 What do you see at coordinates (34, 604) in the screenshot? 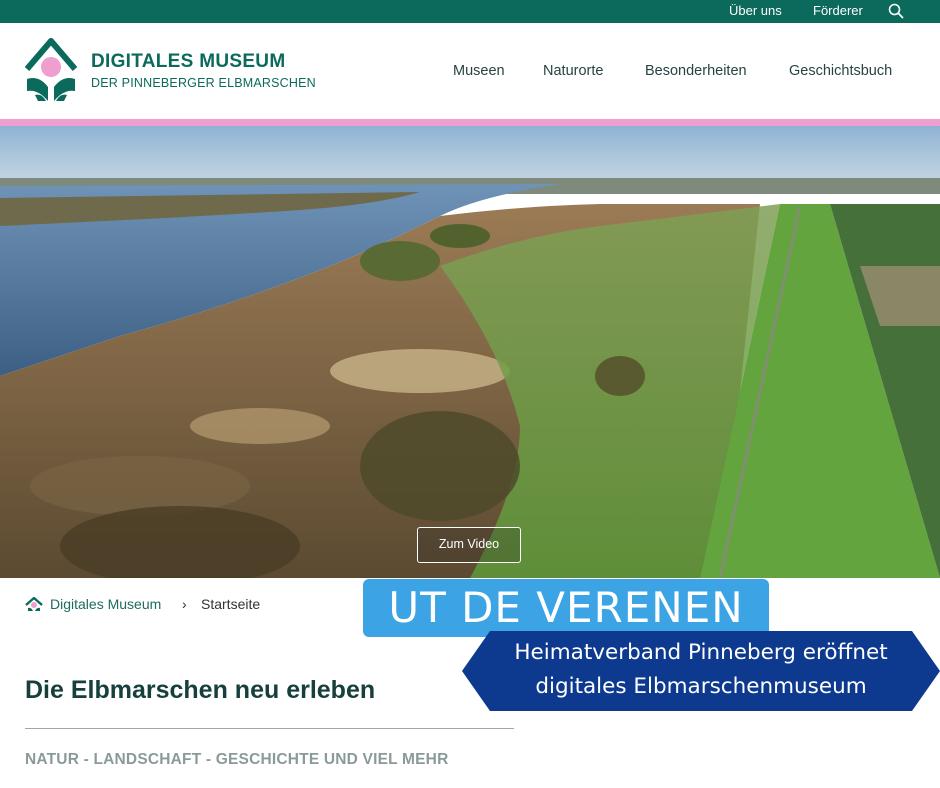
I see `home-icon` at bounding box center [34, 604].